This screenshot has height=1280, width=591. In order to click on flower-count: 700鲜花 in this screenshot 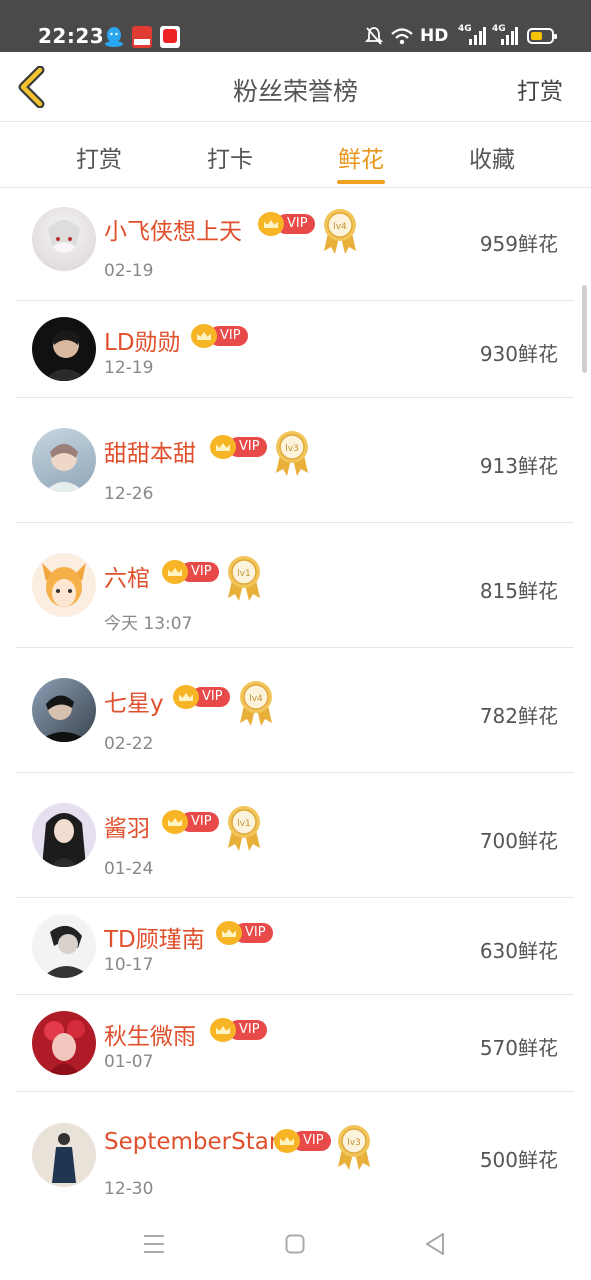, I will do `click(518, 841)`.